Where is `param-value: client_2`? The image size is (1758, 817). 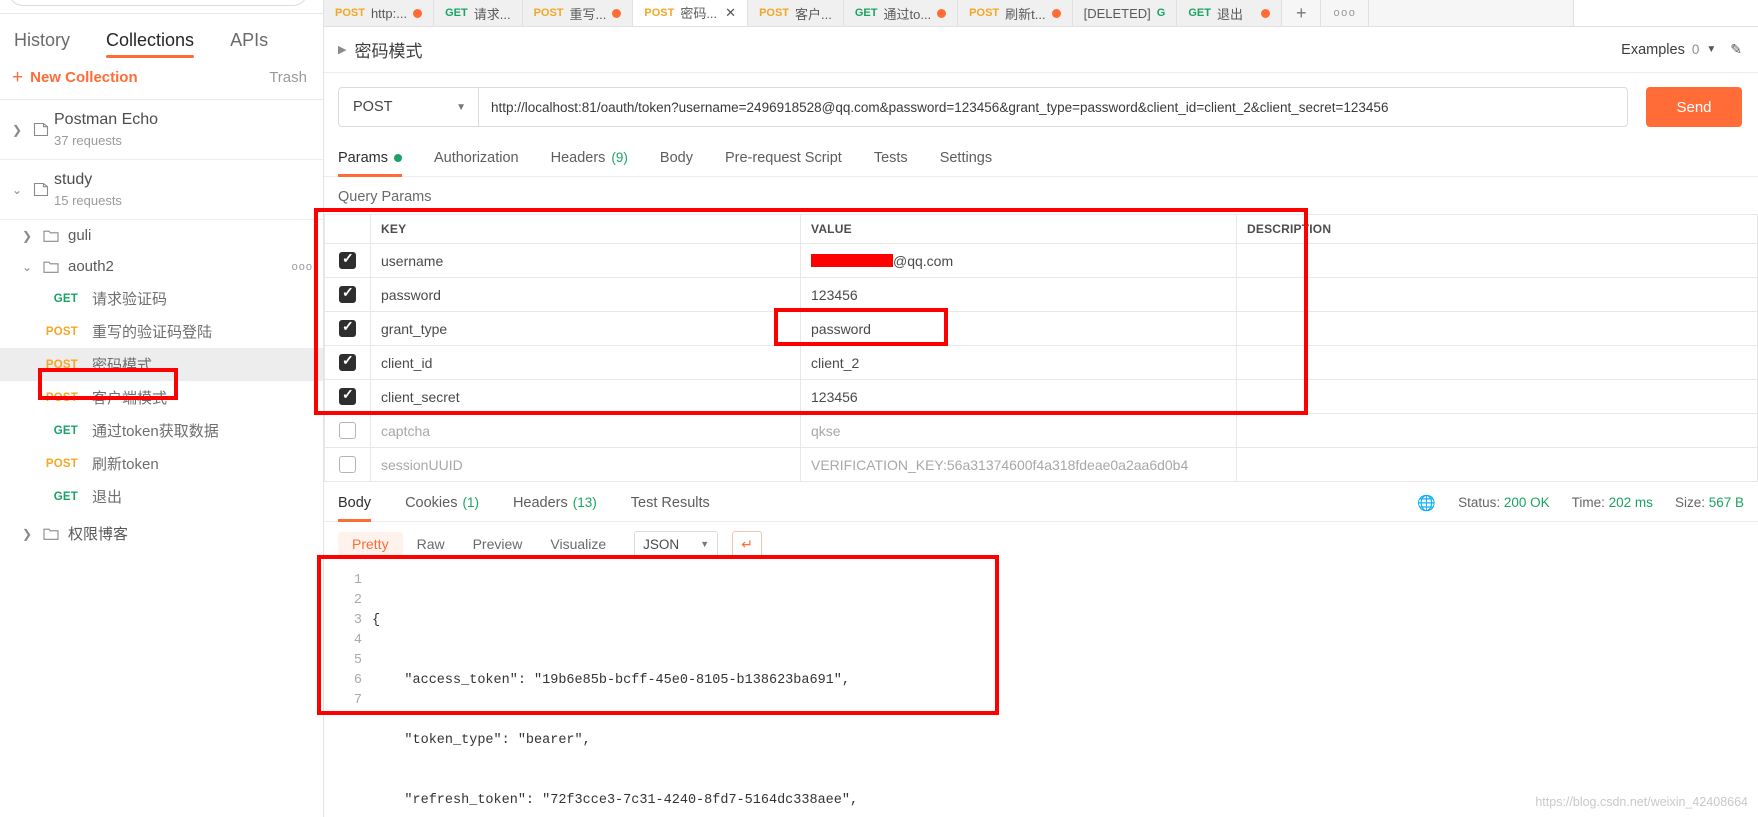
param-value: client_2 is located at coordinates (1018, 362).